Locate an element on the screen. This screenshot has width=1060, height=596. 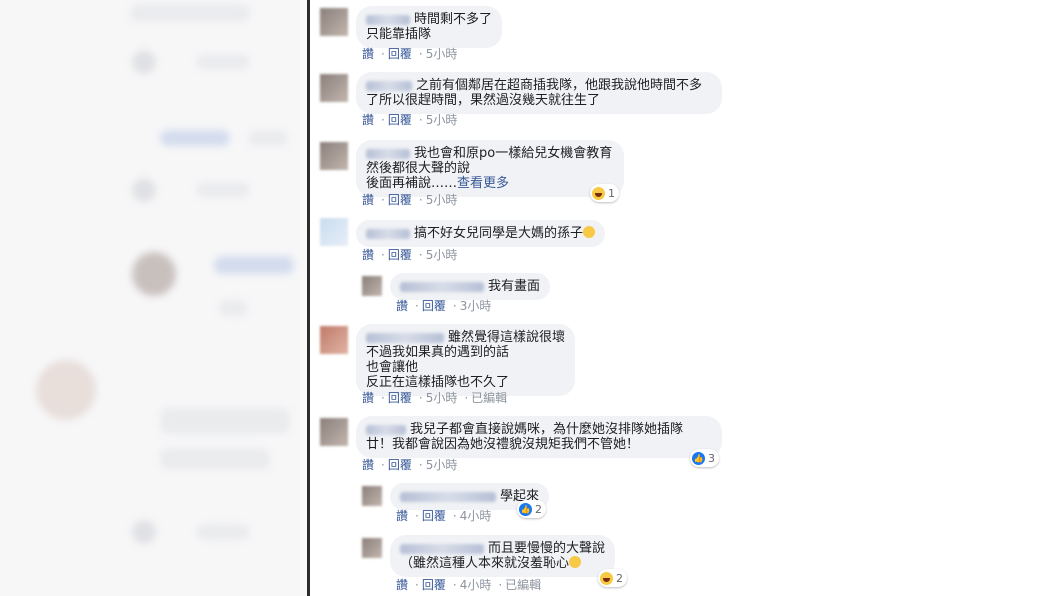
comment-bubble: 我也會和原po一樣給兒女機會教育 然後都很大聲的說 後面再補說……查看更多 is located at coordinates (490, 168).